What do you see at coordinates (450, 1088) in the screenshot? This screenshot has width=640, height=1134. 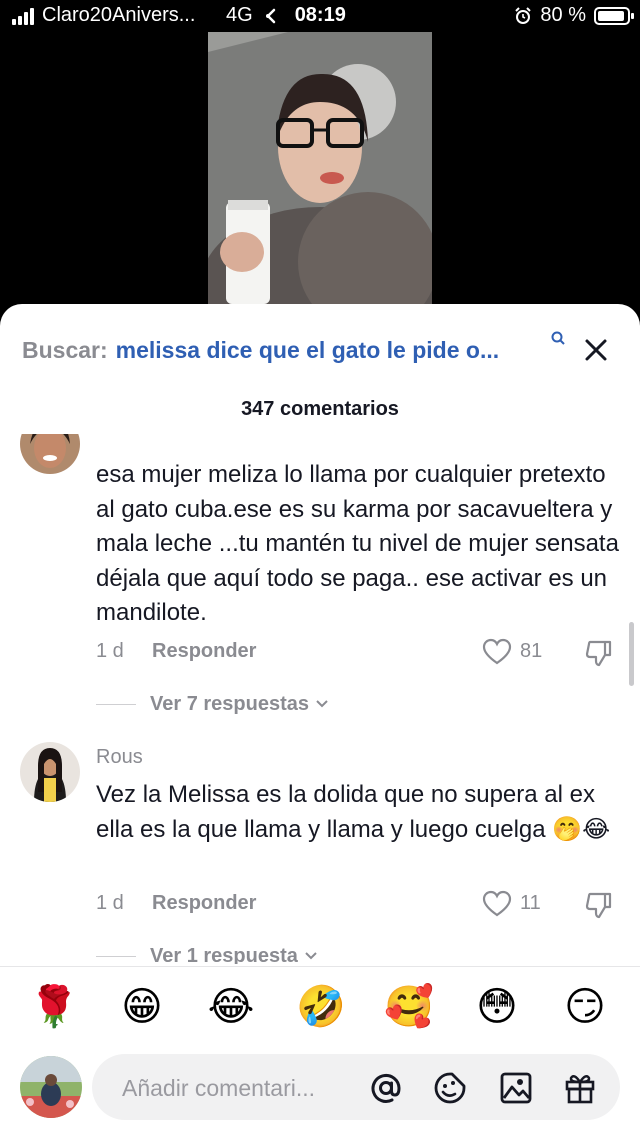 I see `sticker-icon` at bounding box center [450, 1088].